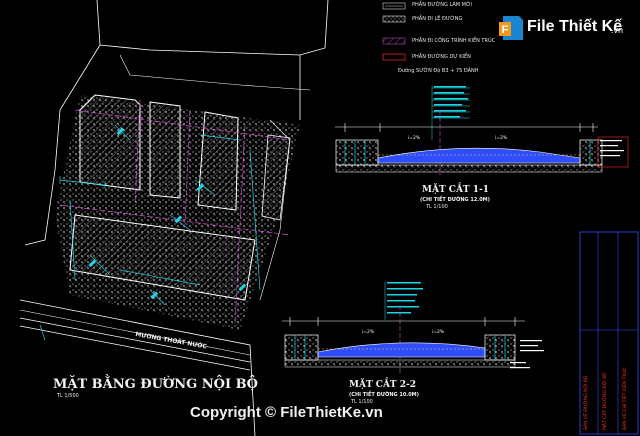 The width and height of the screenshot is (640, 436). I want to click on plan-scale: TL 1/500, so click(68, 396).